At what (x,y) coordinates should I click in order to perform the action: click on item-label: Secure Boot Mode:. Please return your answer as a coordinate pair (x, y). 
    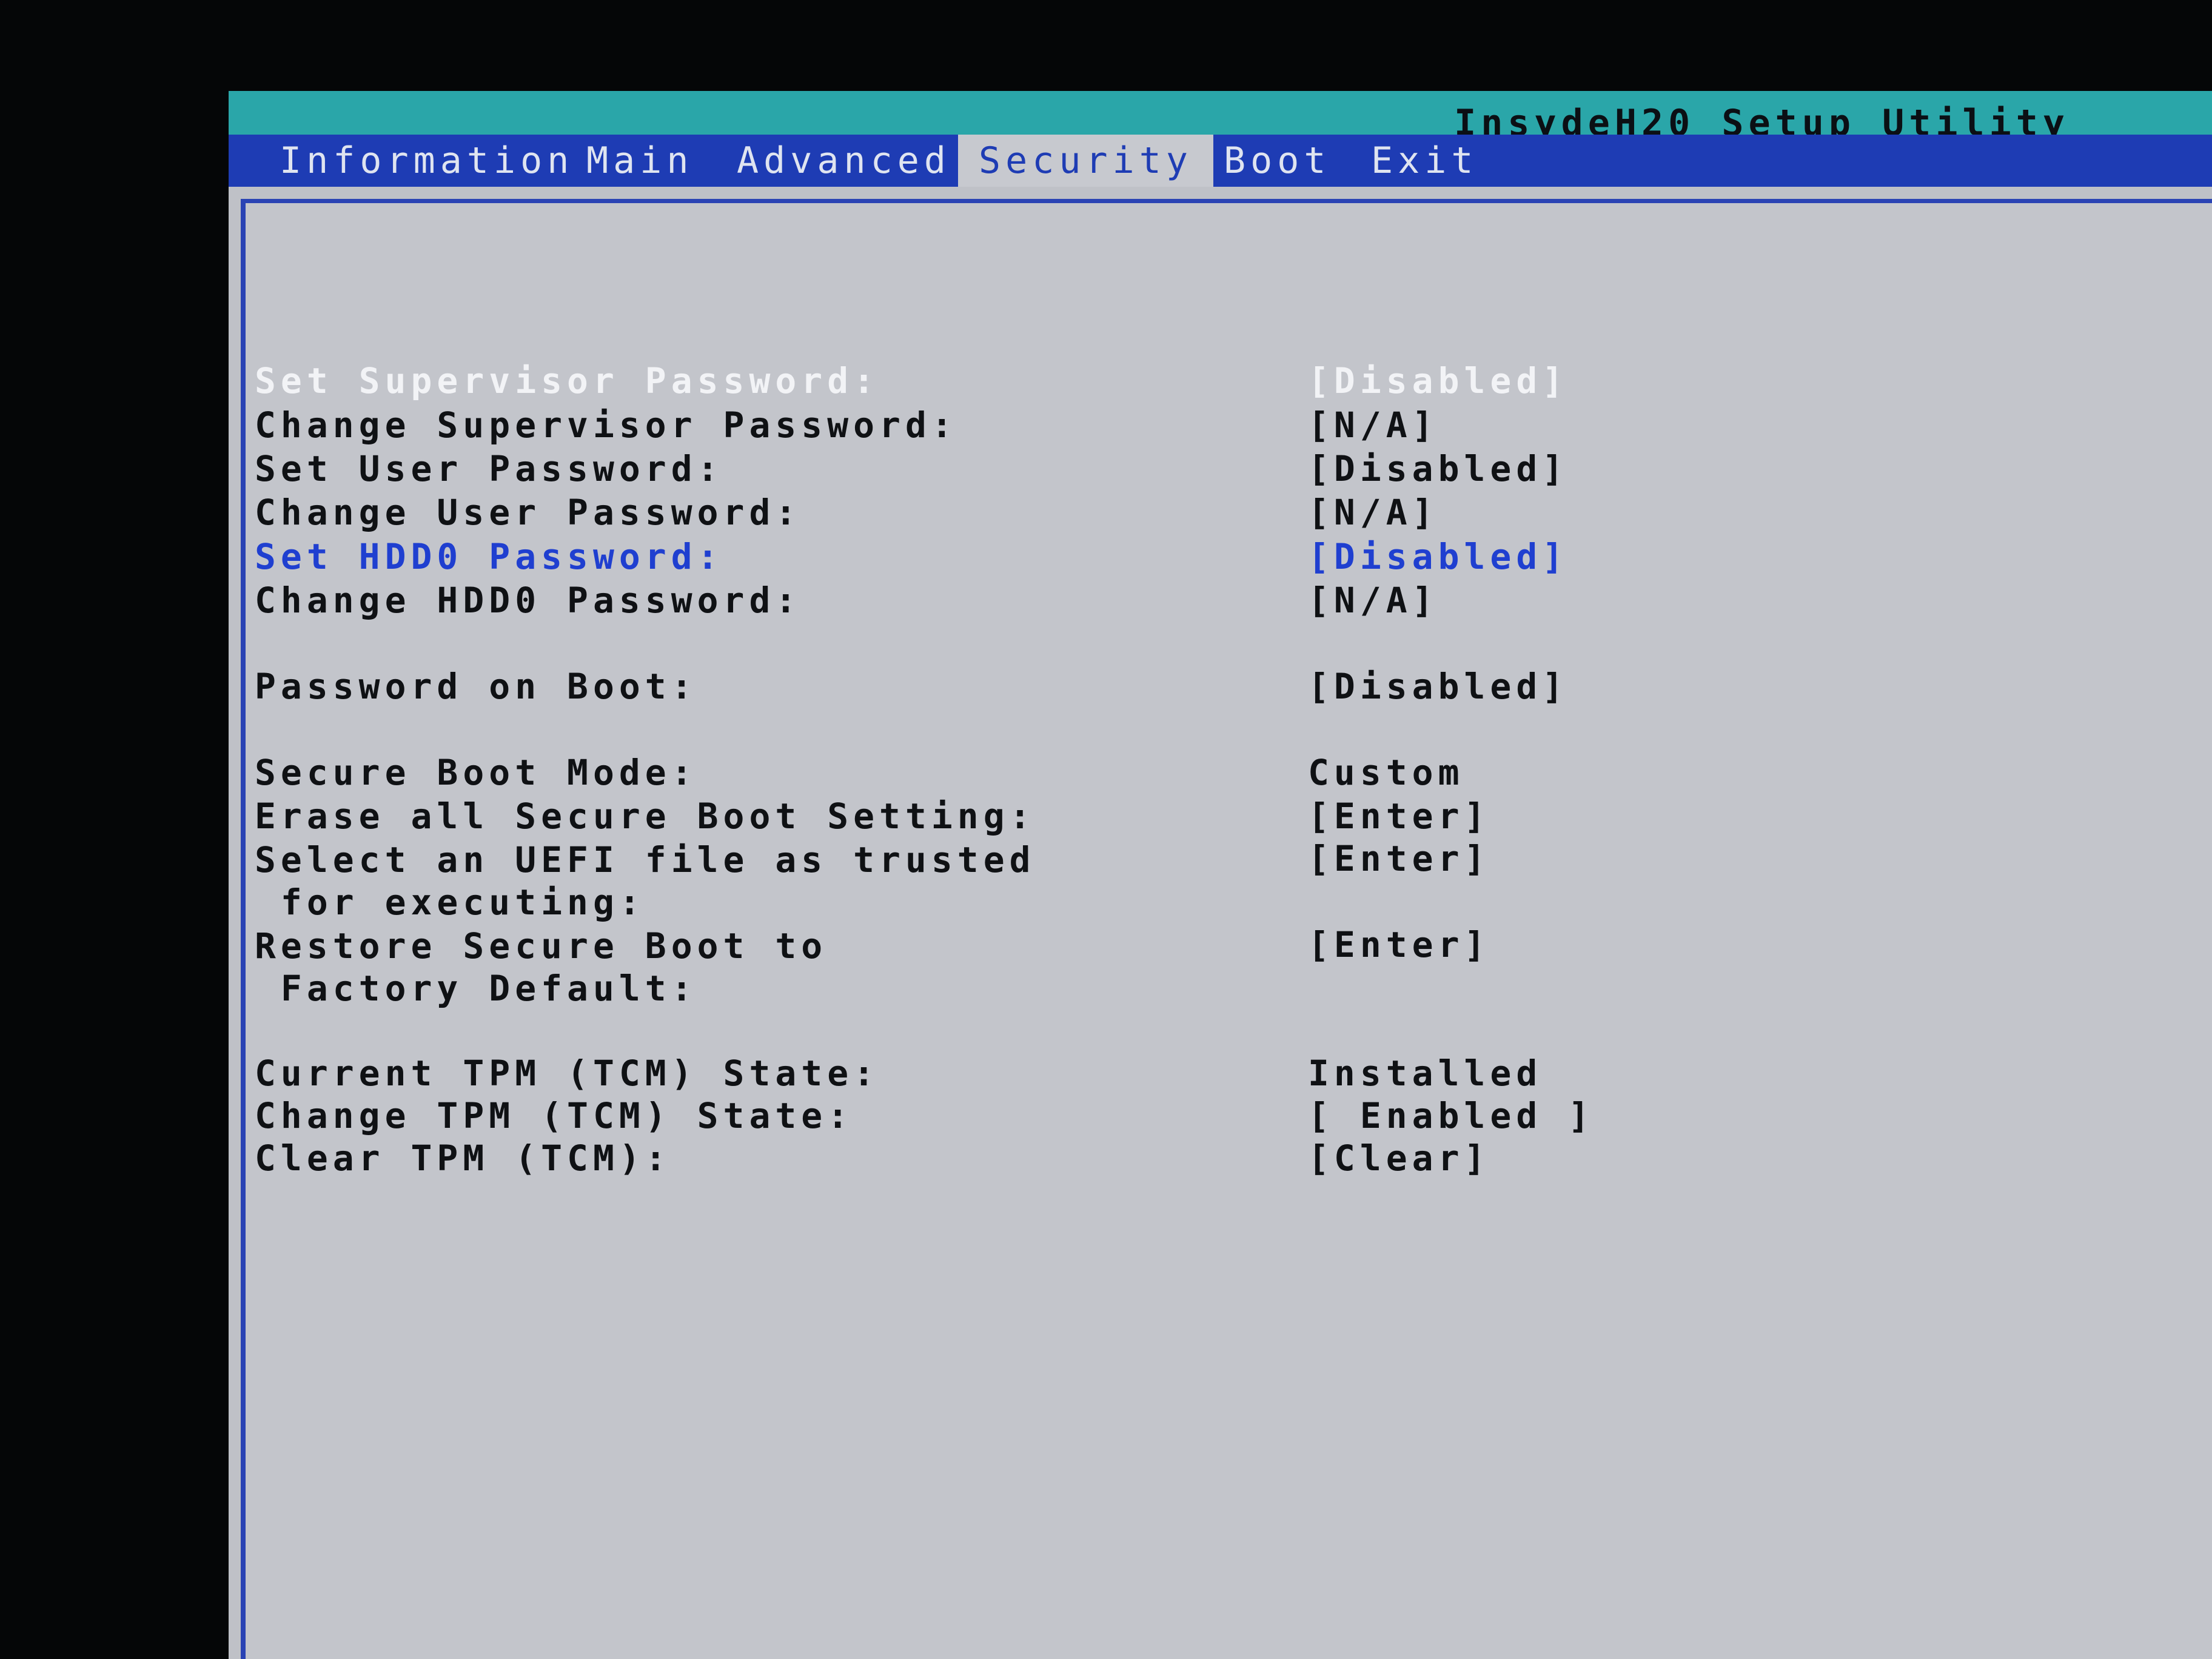
    Looking at the image, I should click on (476, 772).